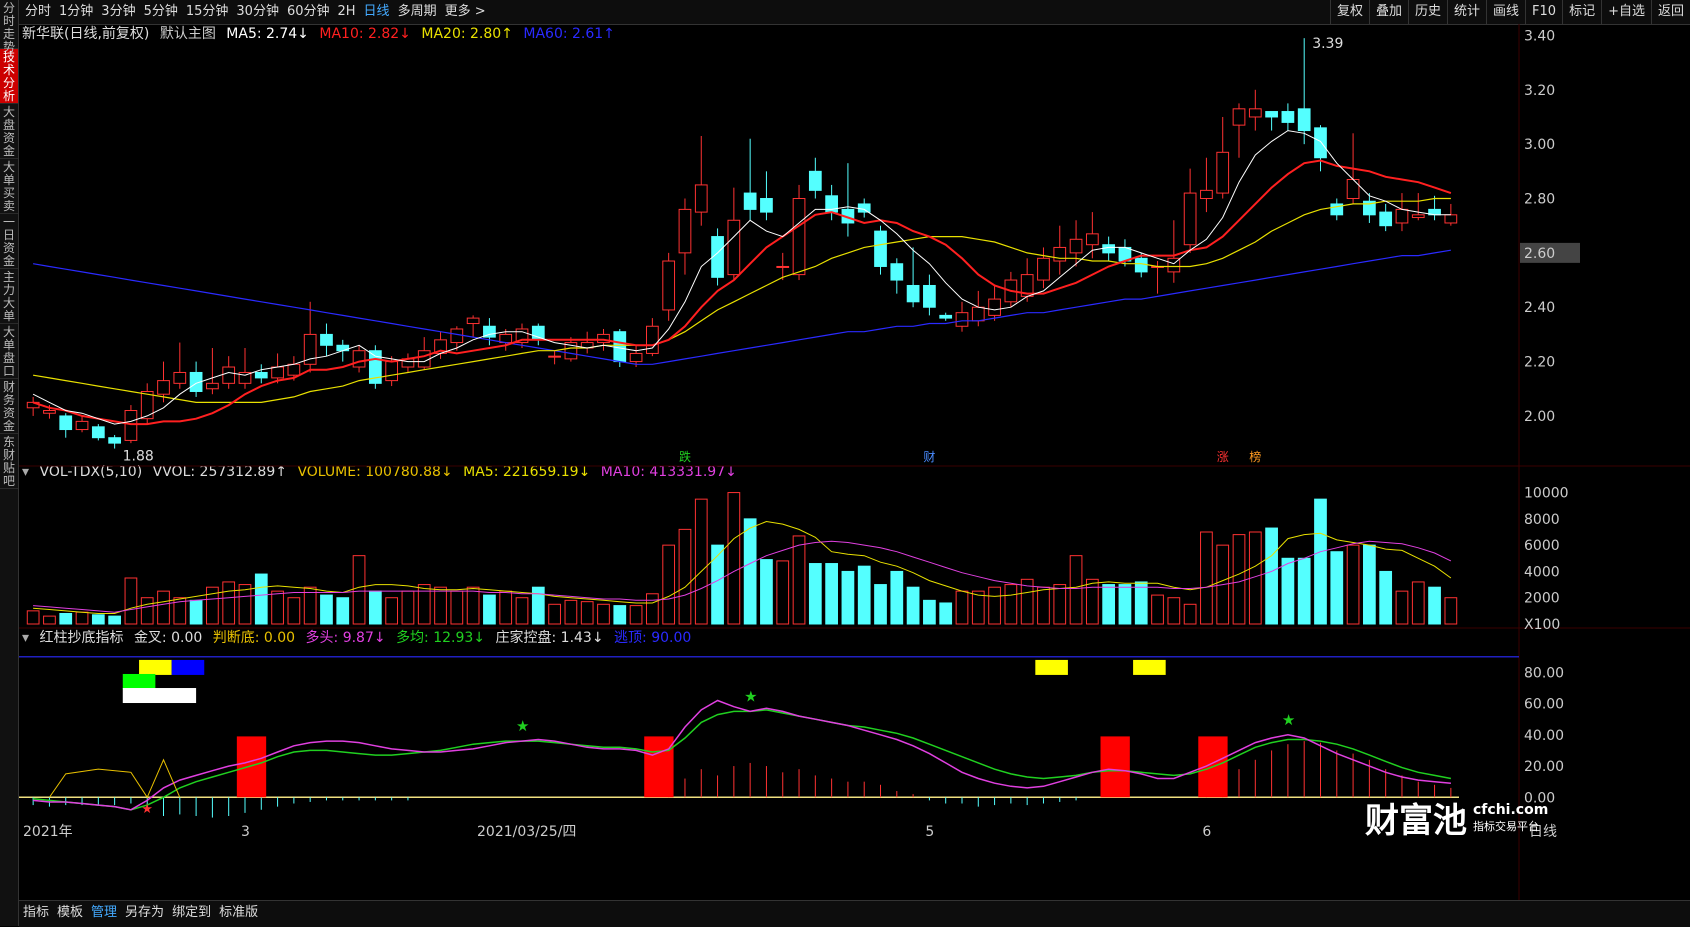 Image resolution: width=1690 pixels, height=927 pixels. What do you see at coordinates (929, 832) in the screenshot?
I see `time-tick-label: 5` at bounding box center [929, 832].